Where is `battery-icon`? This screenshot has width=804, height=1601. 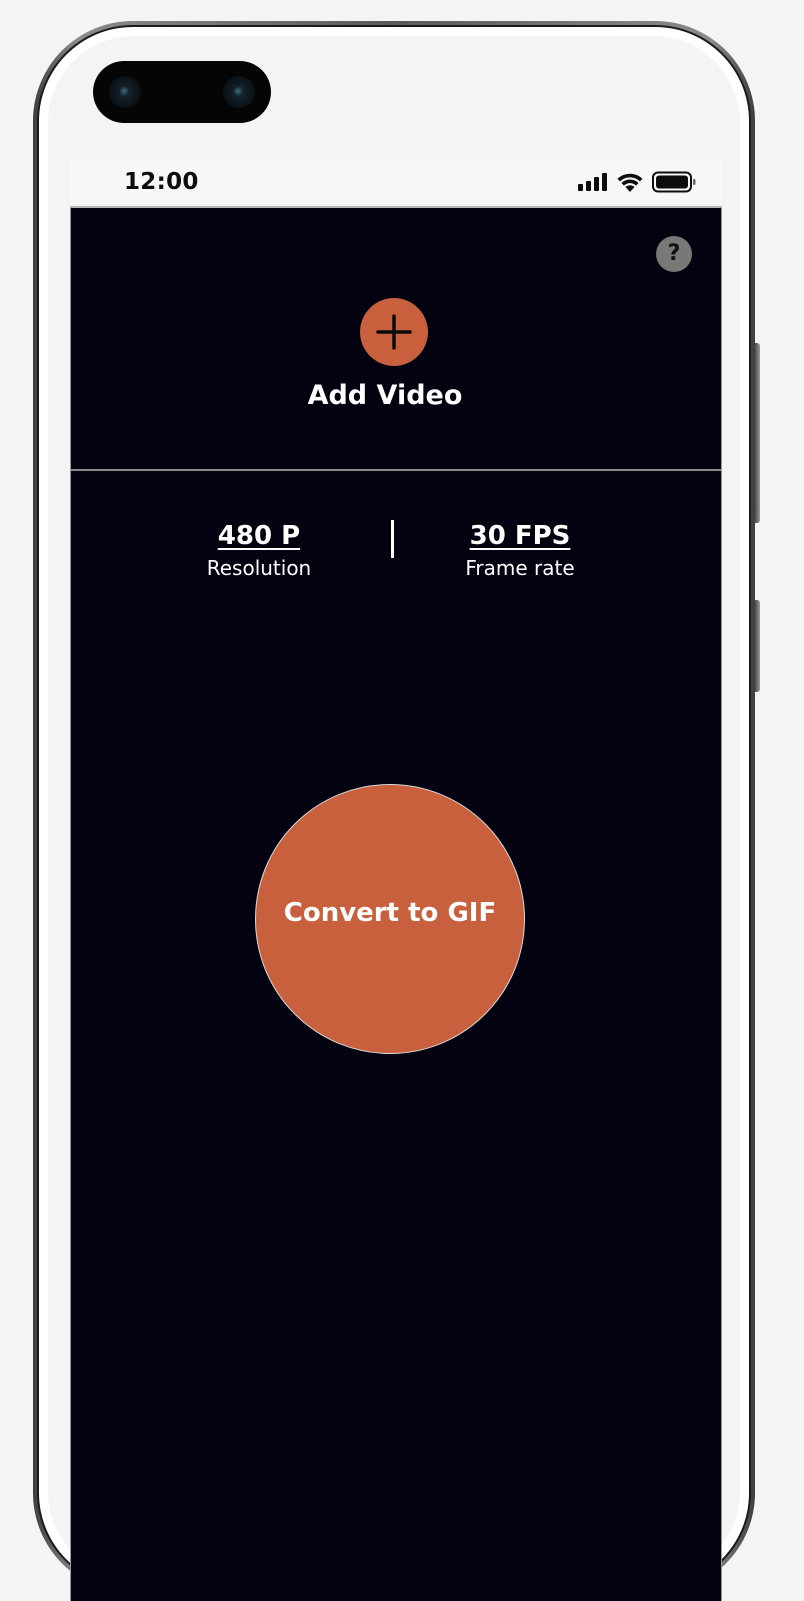 battery-icon is located at coordinates (674, 182).